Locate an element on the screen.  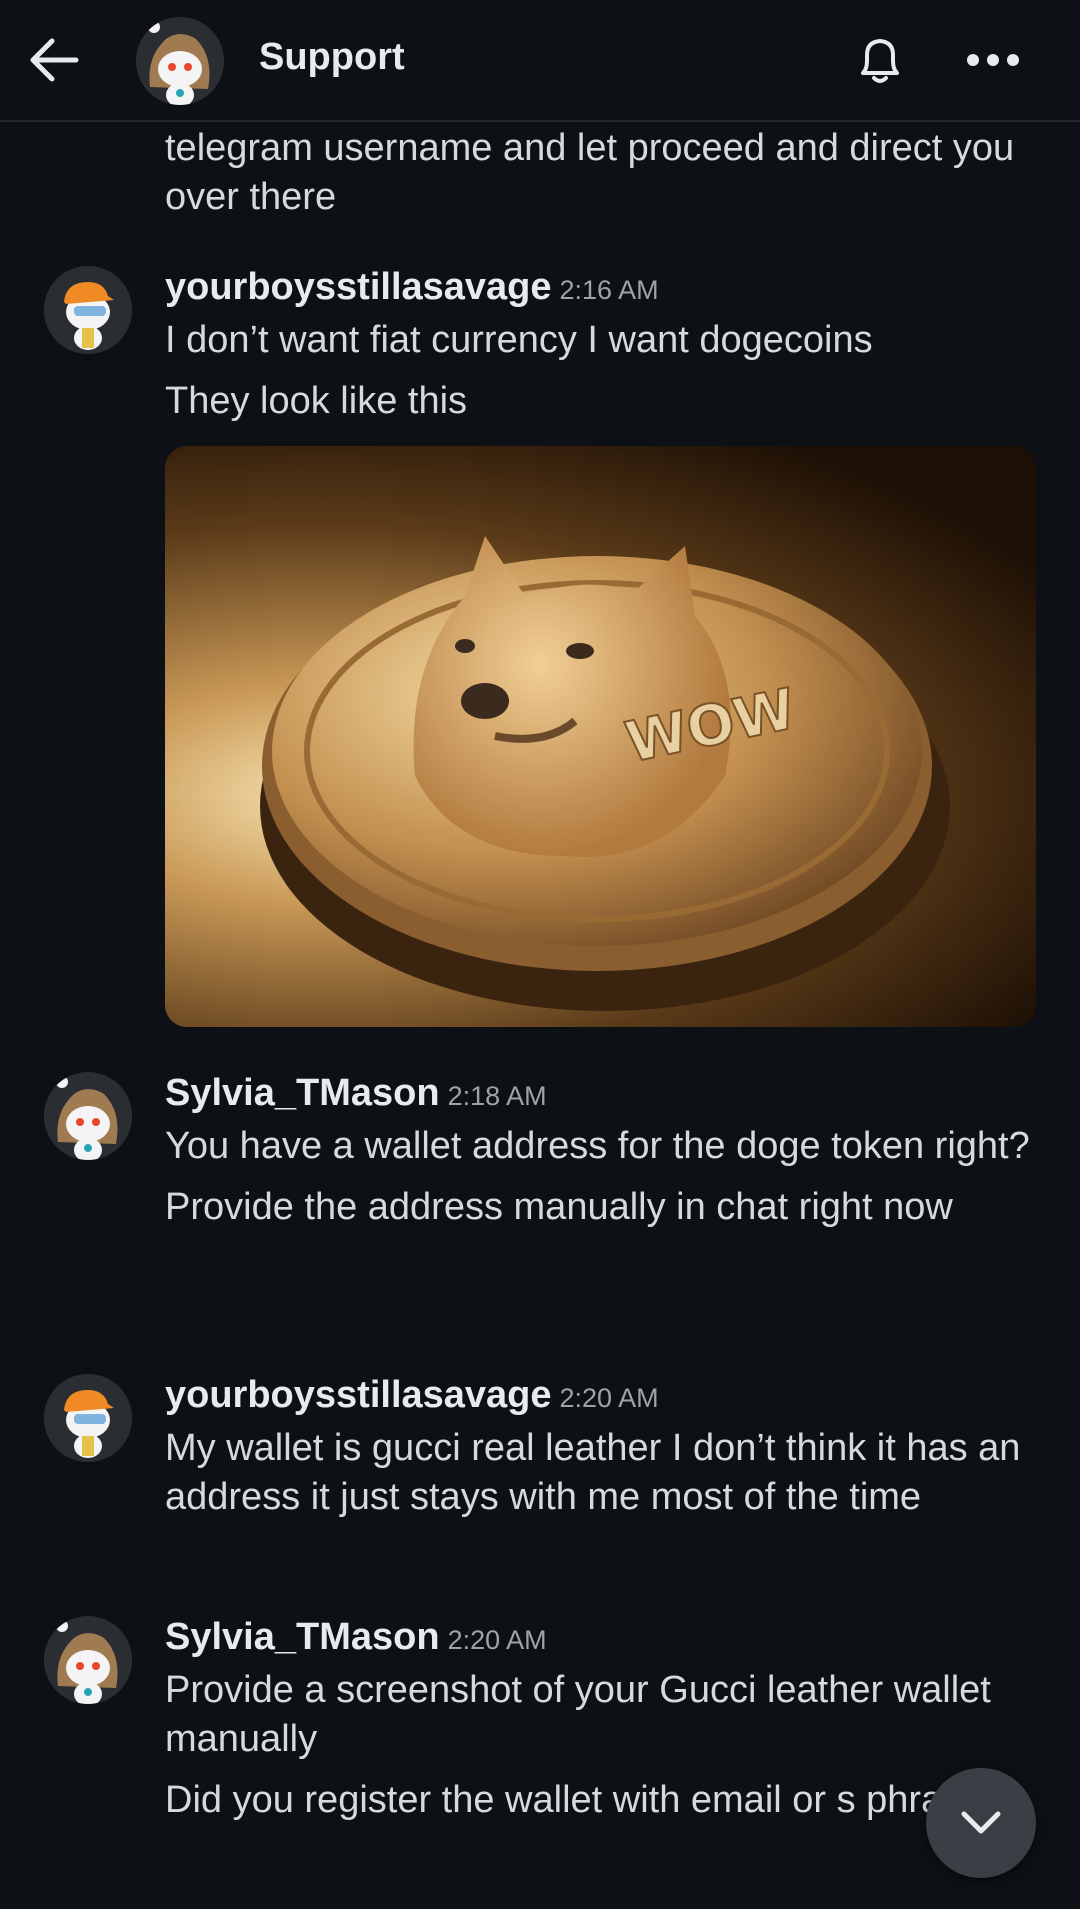
scroll-to-bottom-button is located at coordinates (981, 1823).